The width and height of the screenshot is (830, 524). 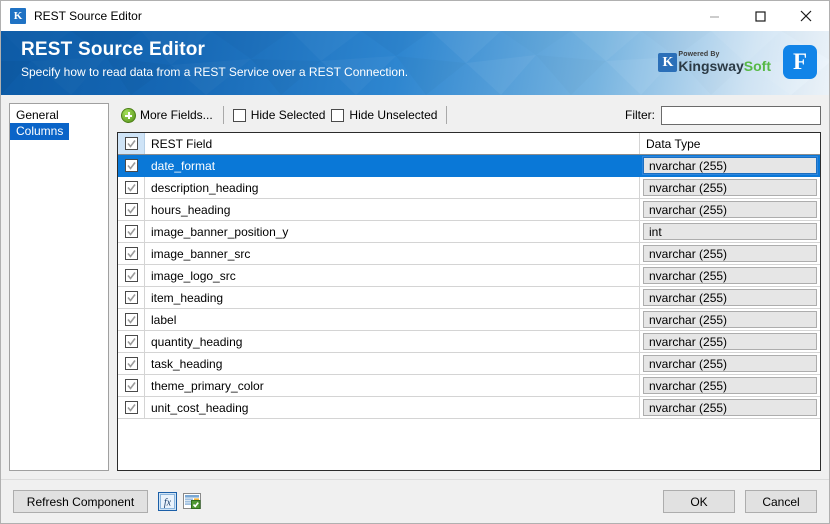 What do you see at coordinates (757, 66) in the screenshot?
I see `brand-name-soft: Soft` at bounding box center [757, 66].